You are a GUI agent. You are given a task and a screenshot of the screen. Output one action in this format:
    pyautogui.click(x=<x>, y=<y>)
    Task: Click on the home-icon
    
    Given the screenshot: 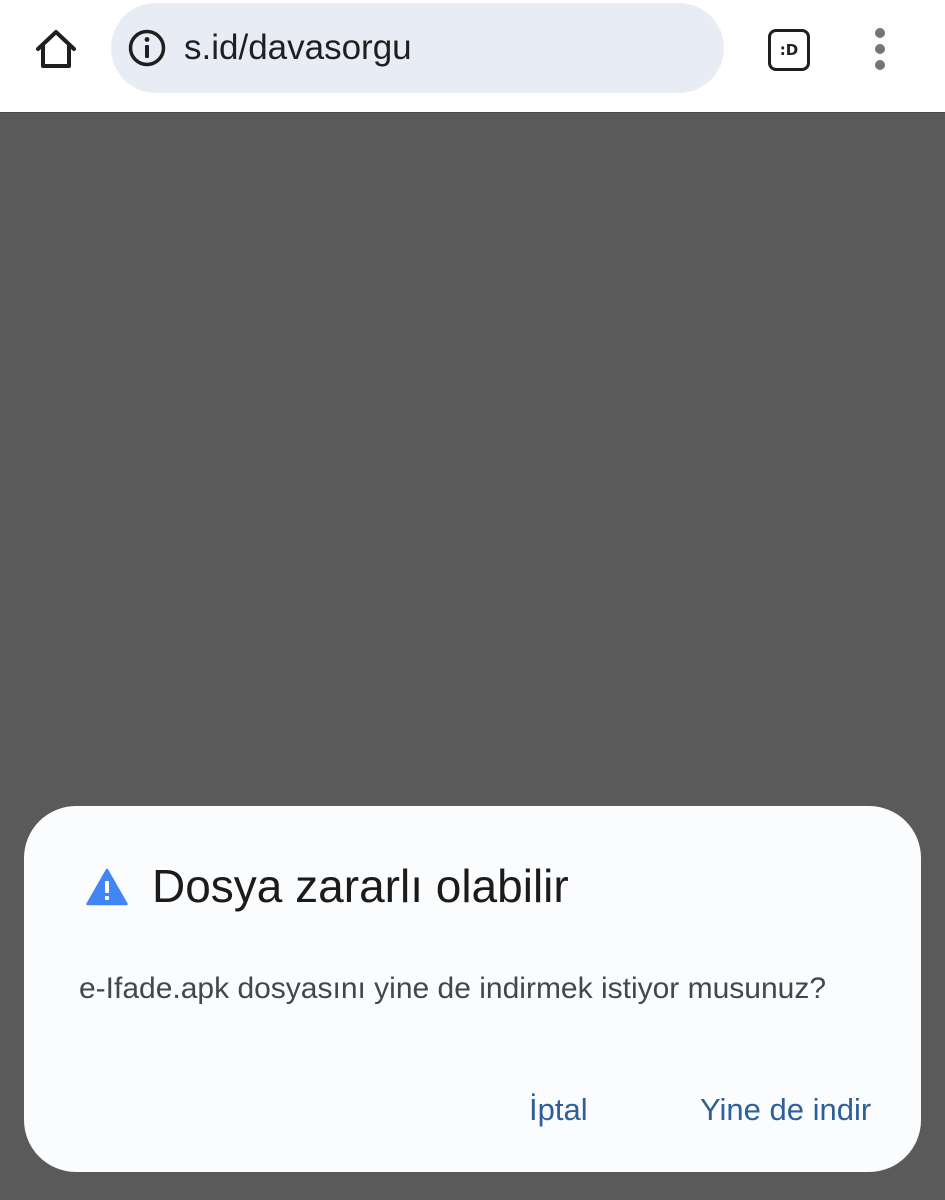 What is the action you would take?
    pyautogui.click(x=56, y=49)
    